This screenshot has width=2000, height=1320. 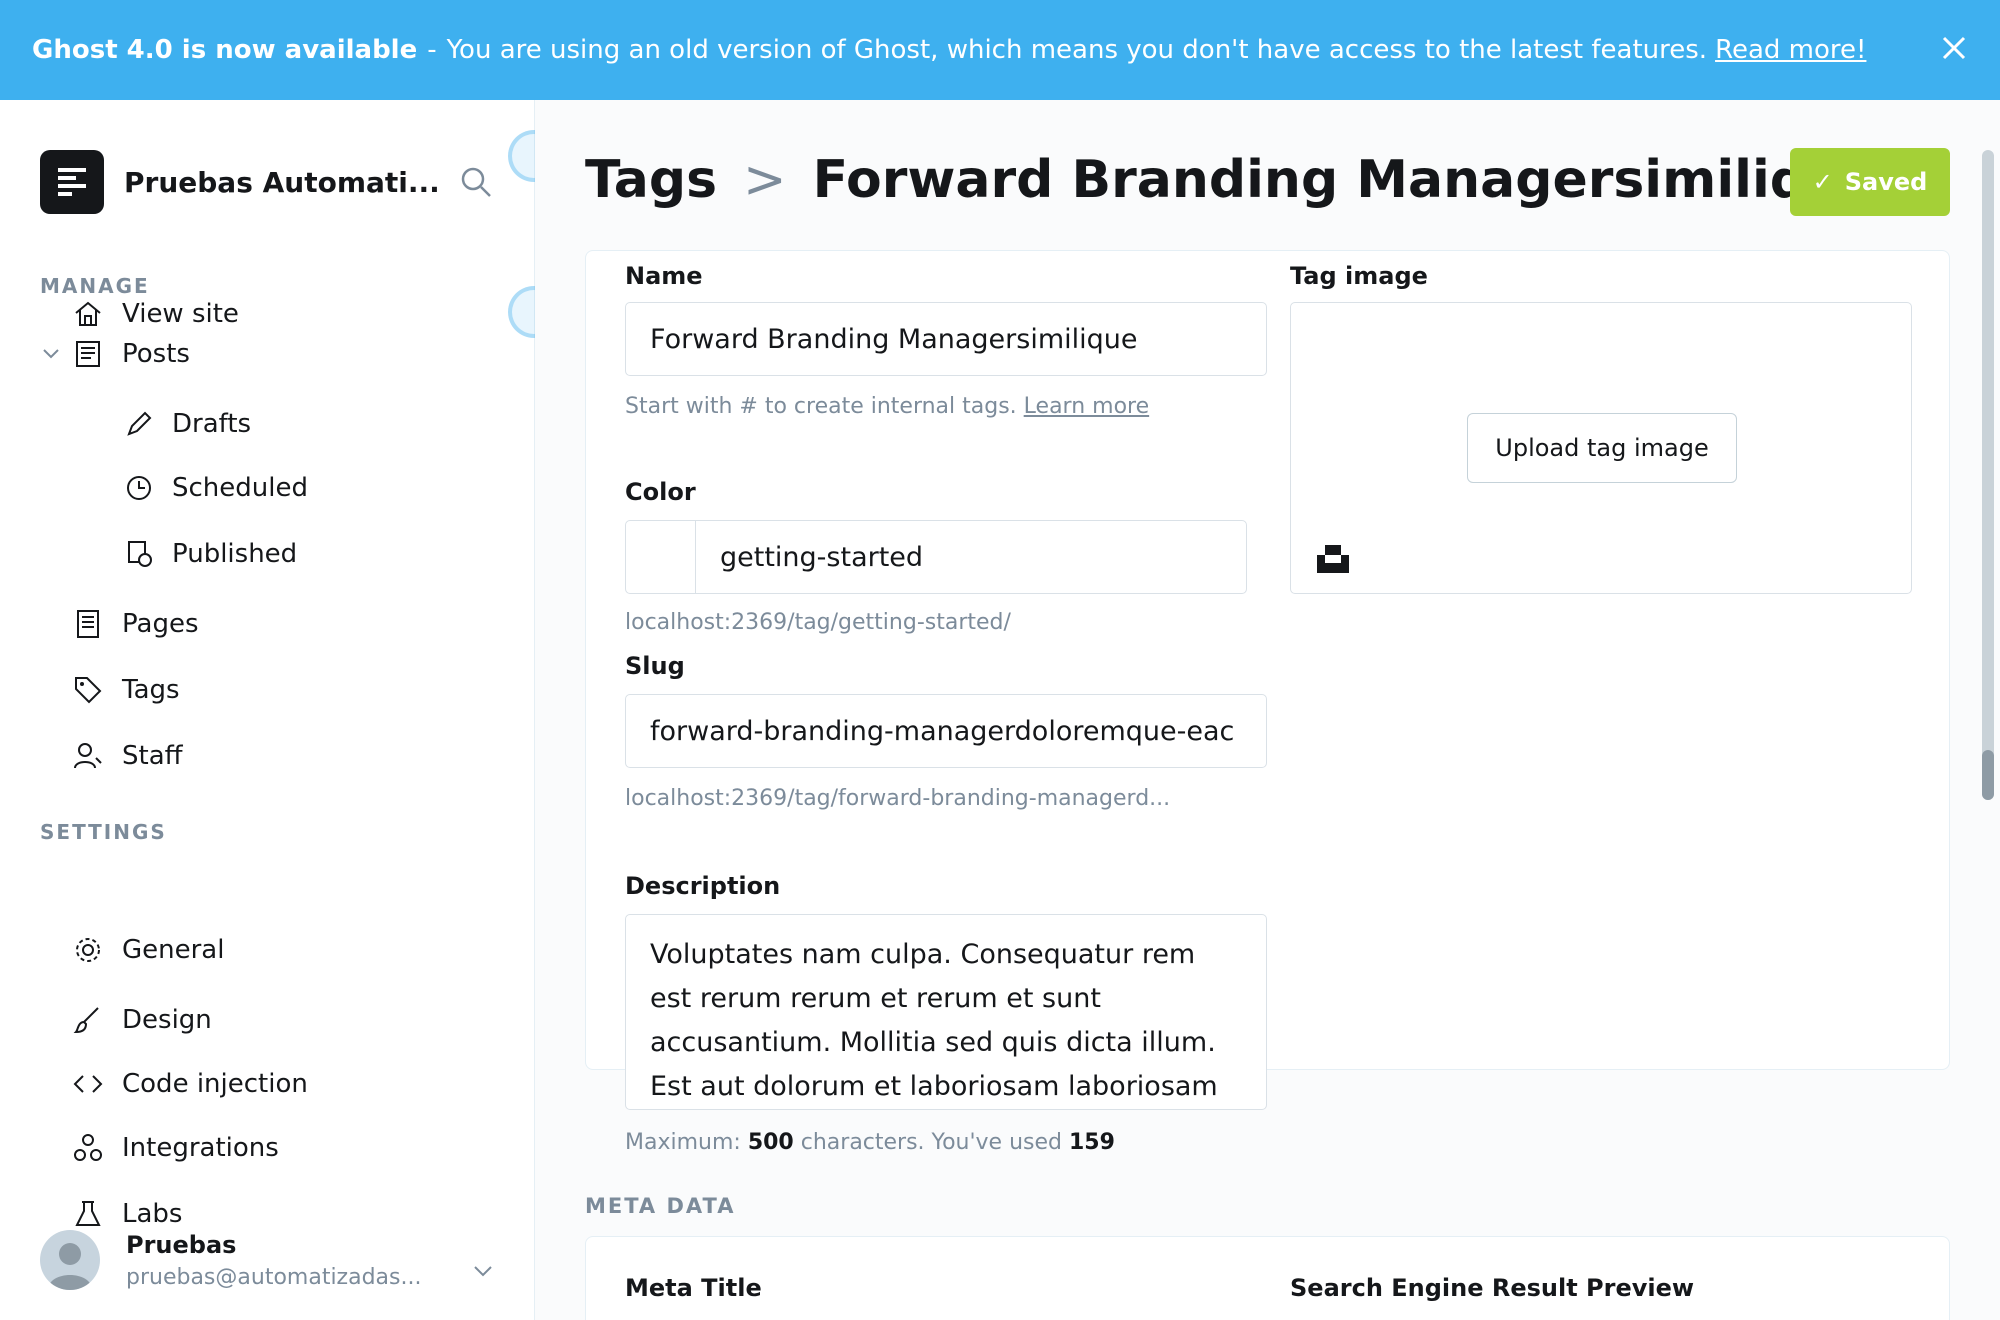 I want to click on sidebar-item-tags: Tags, so click(x=126, y=690).